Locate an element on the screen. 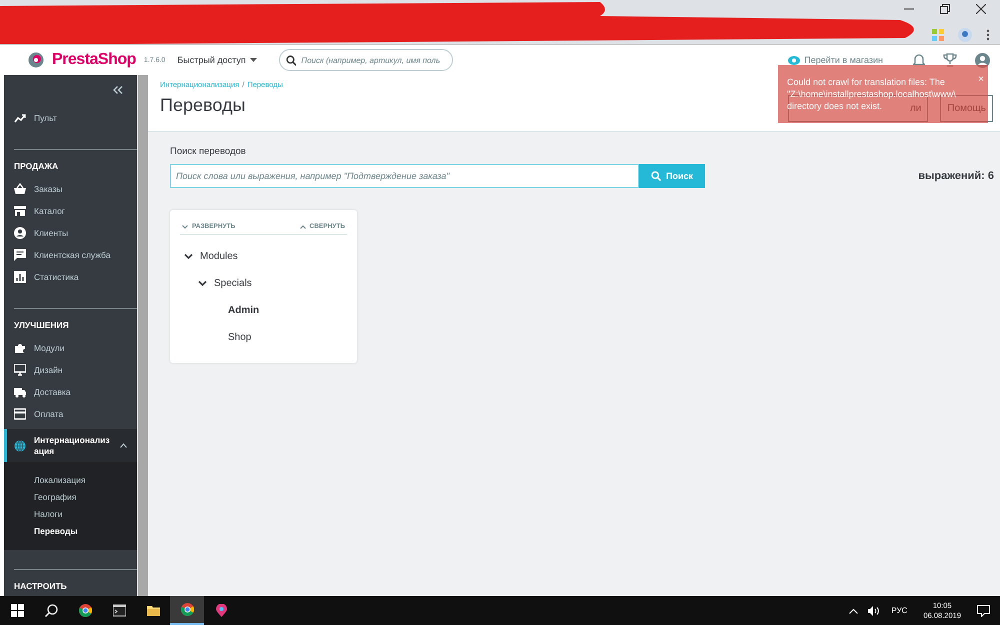  sidebar-item: Доставка is located at coordinates (70, 392).